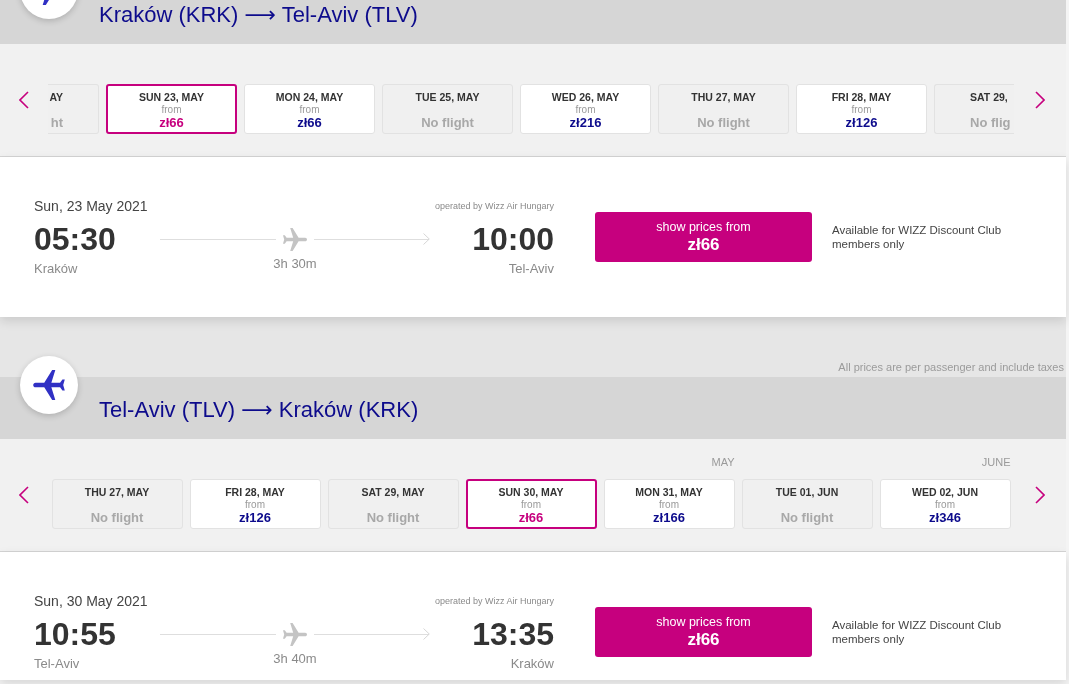  What do you see at coordinates (996, 462) in the screenshot?
I see `month-label: JUNE` at bounding box center [996, 462].